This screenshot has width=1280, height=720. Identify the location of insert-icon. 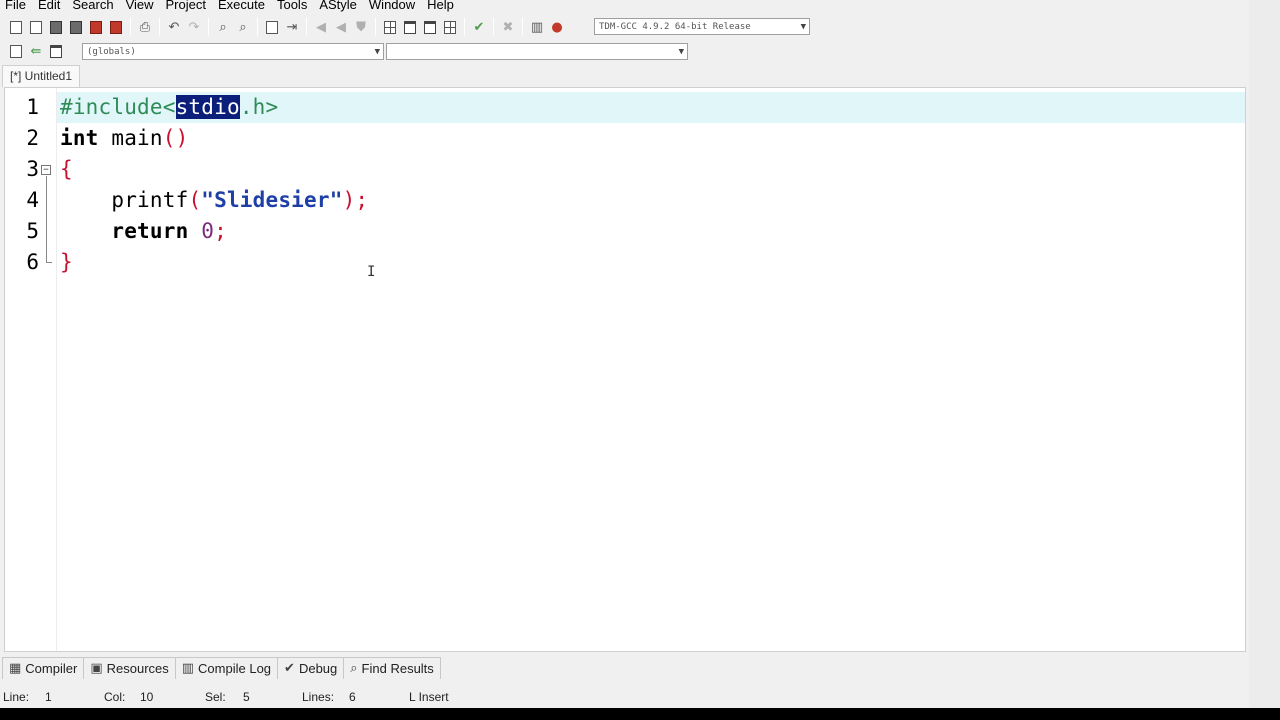
(16, 51).